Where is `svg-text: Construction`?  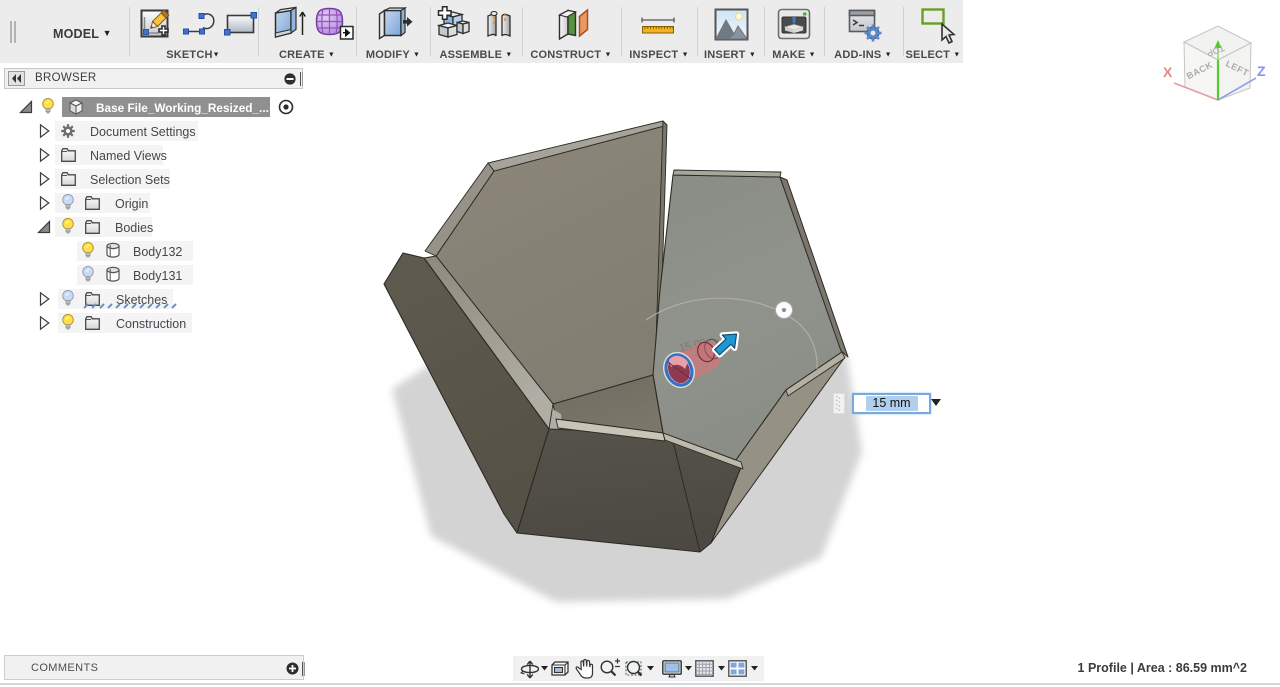 svg-text: Construction is located at coordinates (151, 324).